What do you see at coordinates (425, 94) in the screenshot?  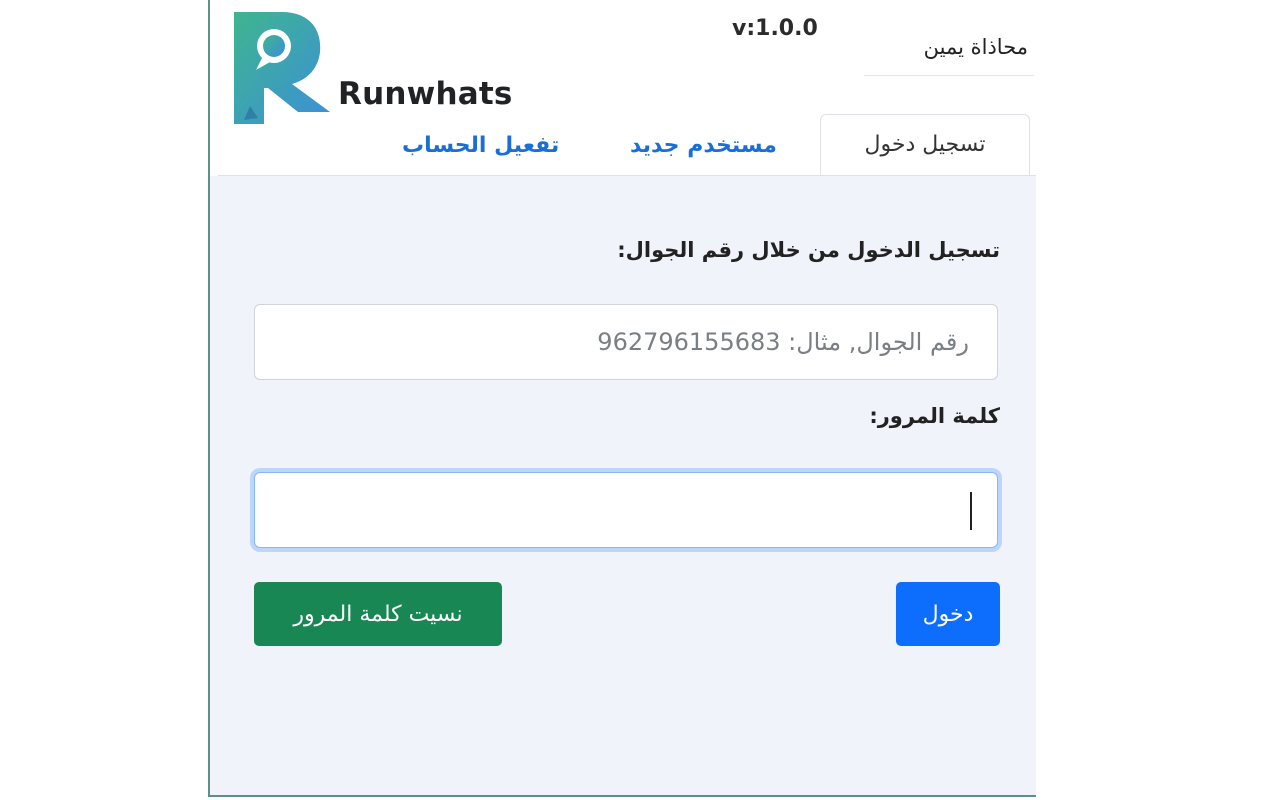 I see `brand-name: Runwhats` at bounding box center [425, 94].